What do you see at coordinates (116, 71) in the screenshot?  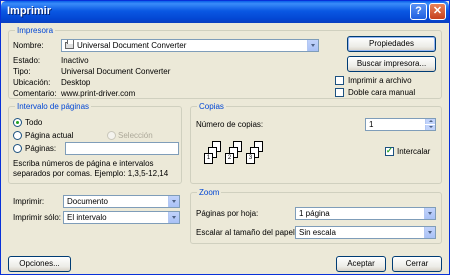 I see `type-value: Universal Document Converter` at bounding box center [116, 71].